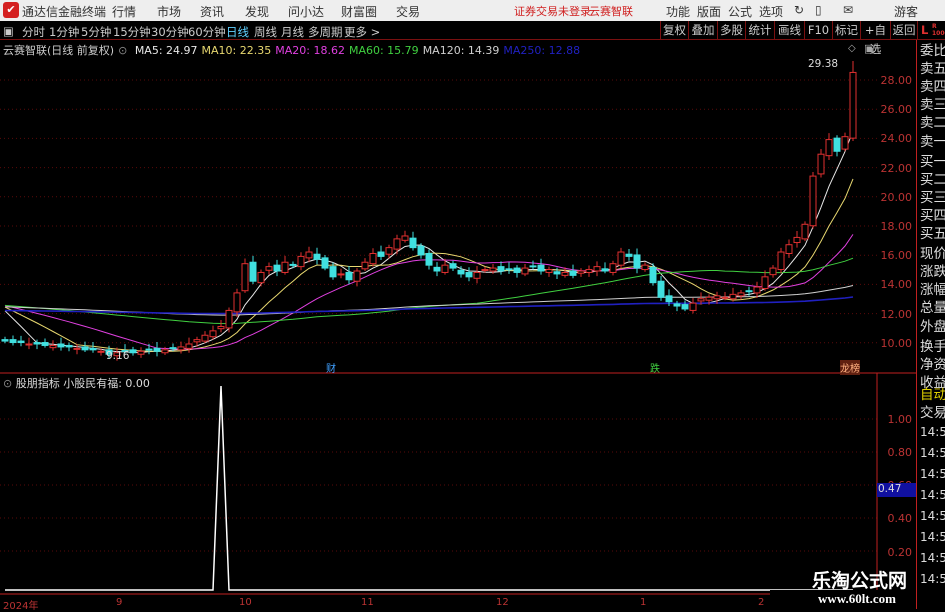 Image resolution: width=945 pixels, height=612 pixels. I want to click on quote-label: 买四, so click(932, 215).